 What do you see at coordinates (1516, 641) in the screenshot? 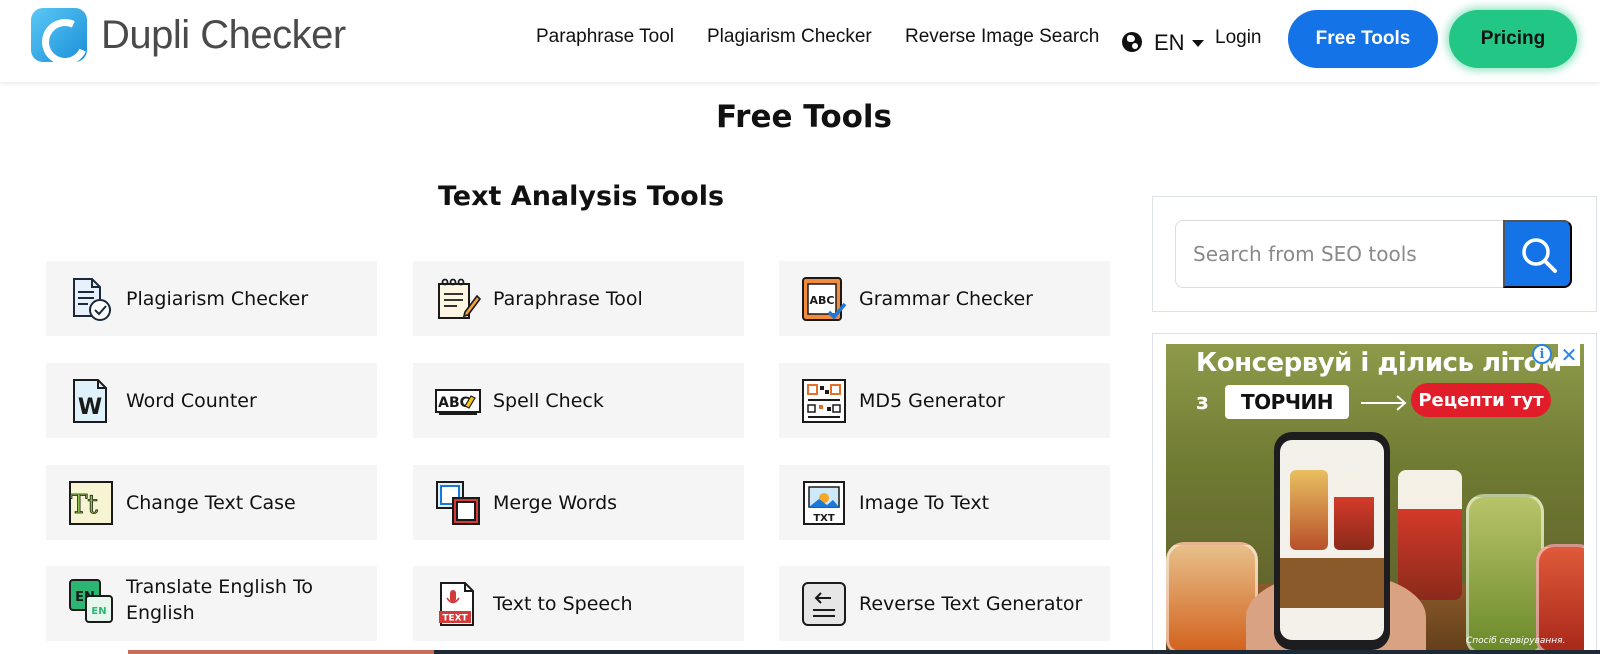
I see `ad-disclaimer: Спосіб сервірування.` at bounding box center [1516, 641].